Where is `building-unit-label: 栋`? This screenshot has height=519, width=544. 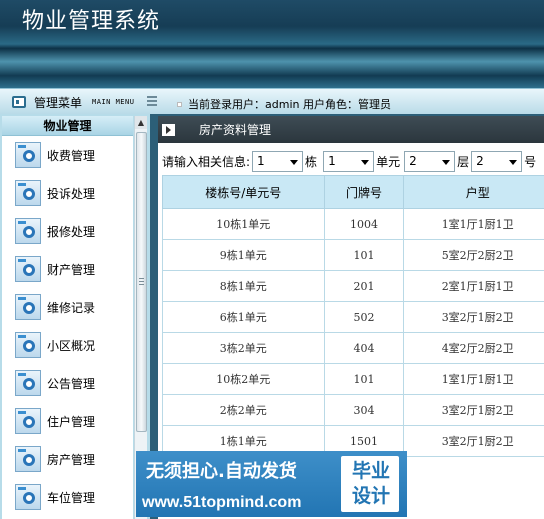
building-unit-label: 栋 is located at coordinates (311, 161).